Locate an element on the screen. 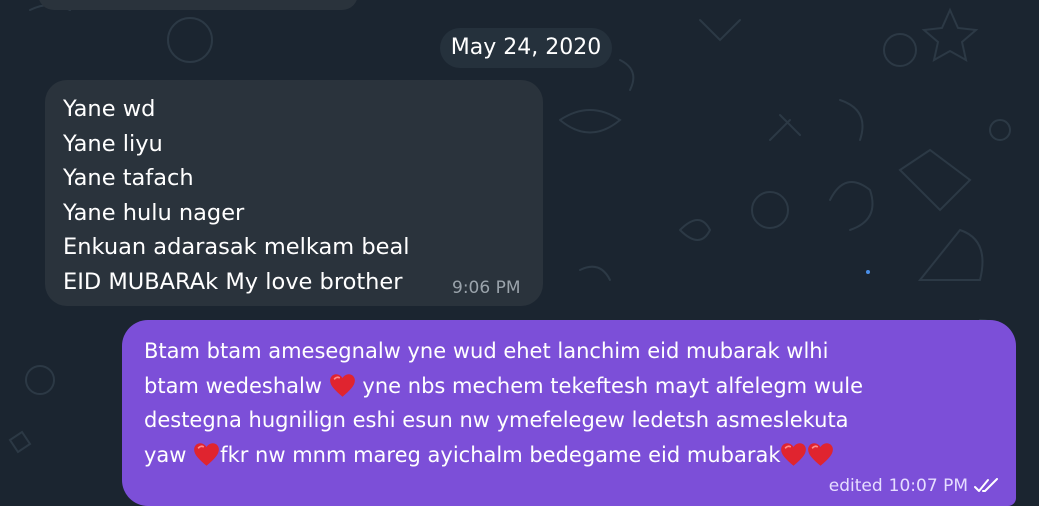 The image size is (1039, 506). message-line: Yane tafach is located at coordinates (128, 178).